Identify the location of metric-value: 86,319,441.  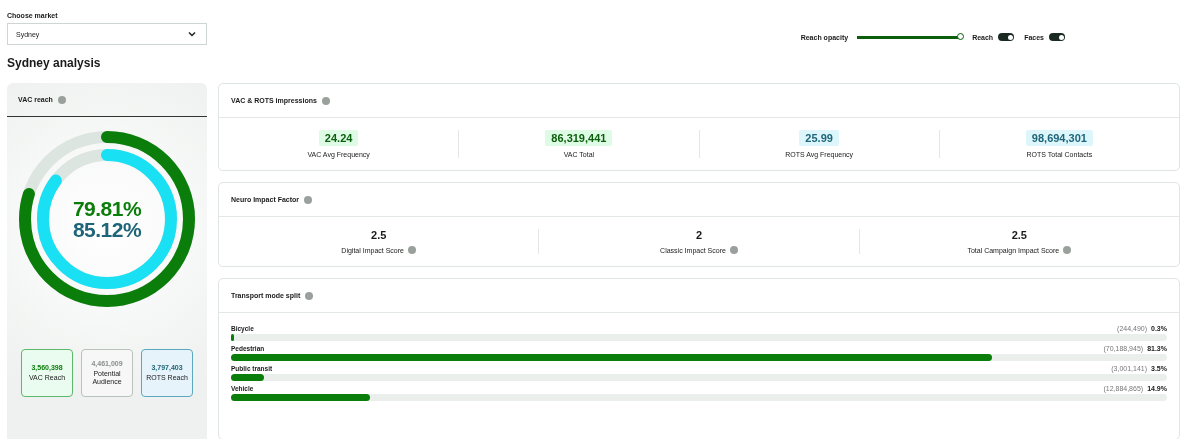
(579, 138).